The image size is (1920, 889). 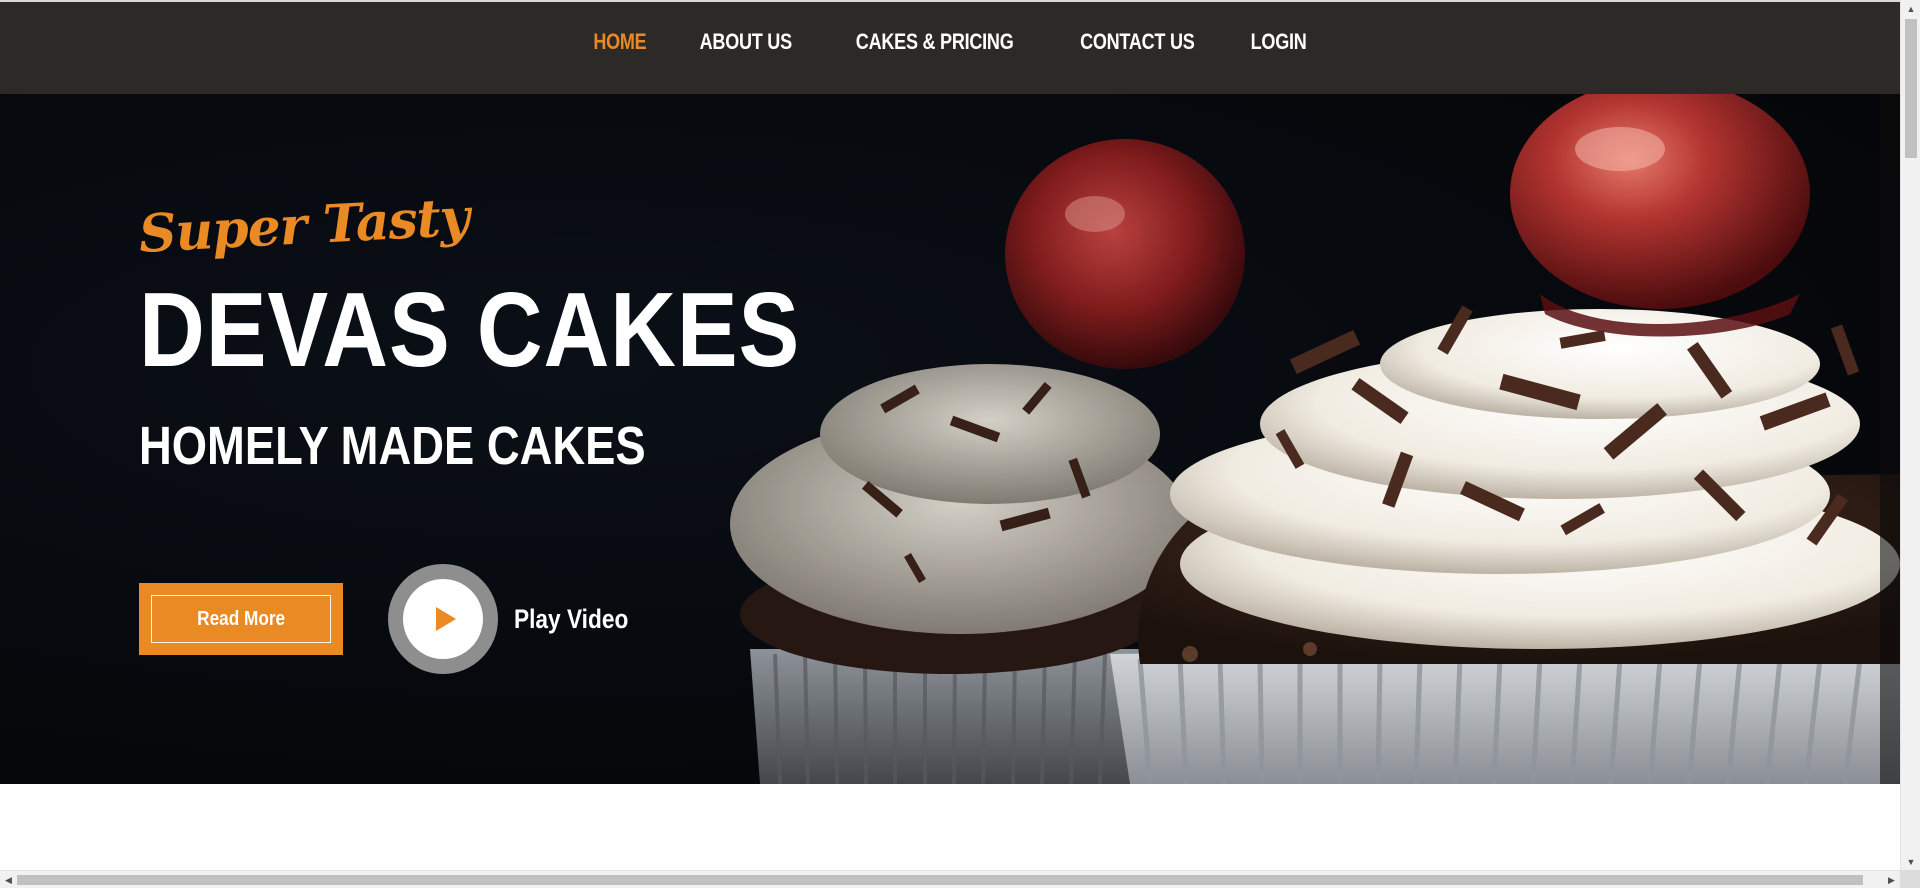 I want to click on nav-item-home: HOME, so click(x=619, y=42).